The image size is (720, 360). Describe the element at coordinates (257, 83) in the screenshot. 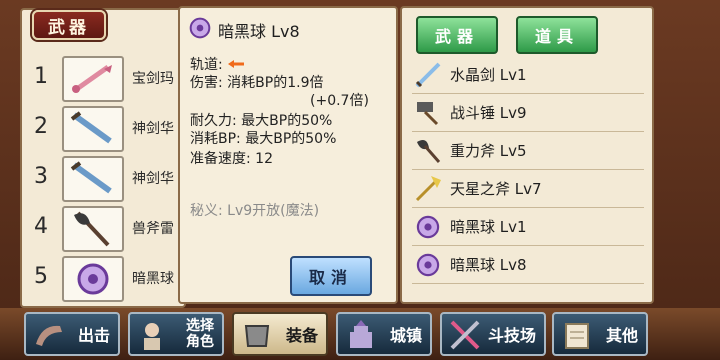

I see `damage-line: 伤害: 消耗BP的1.9倍` at that location.